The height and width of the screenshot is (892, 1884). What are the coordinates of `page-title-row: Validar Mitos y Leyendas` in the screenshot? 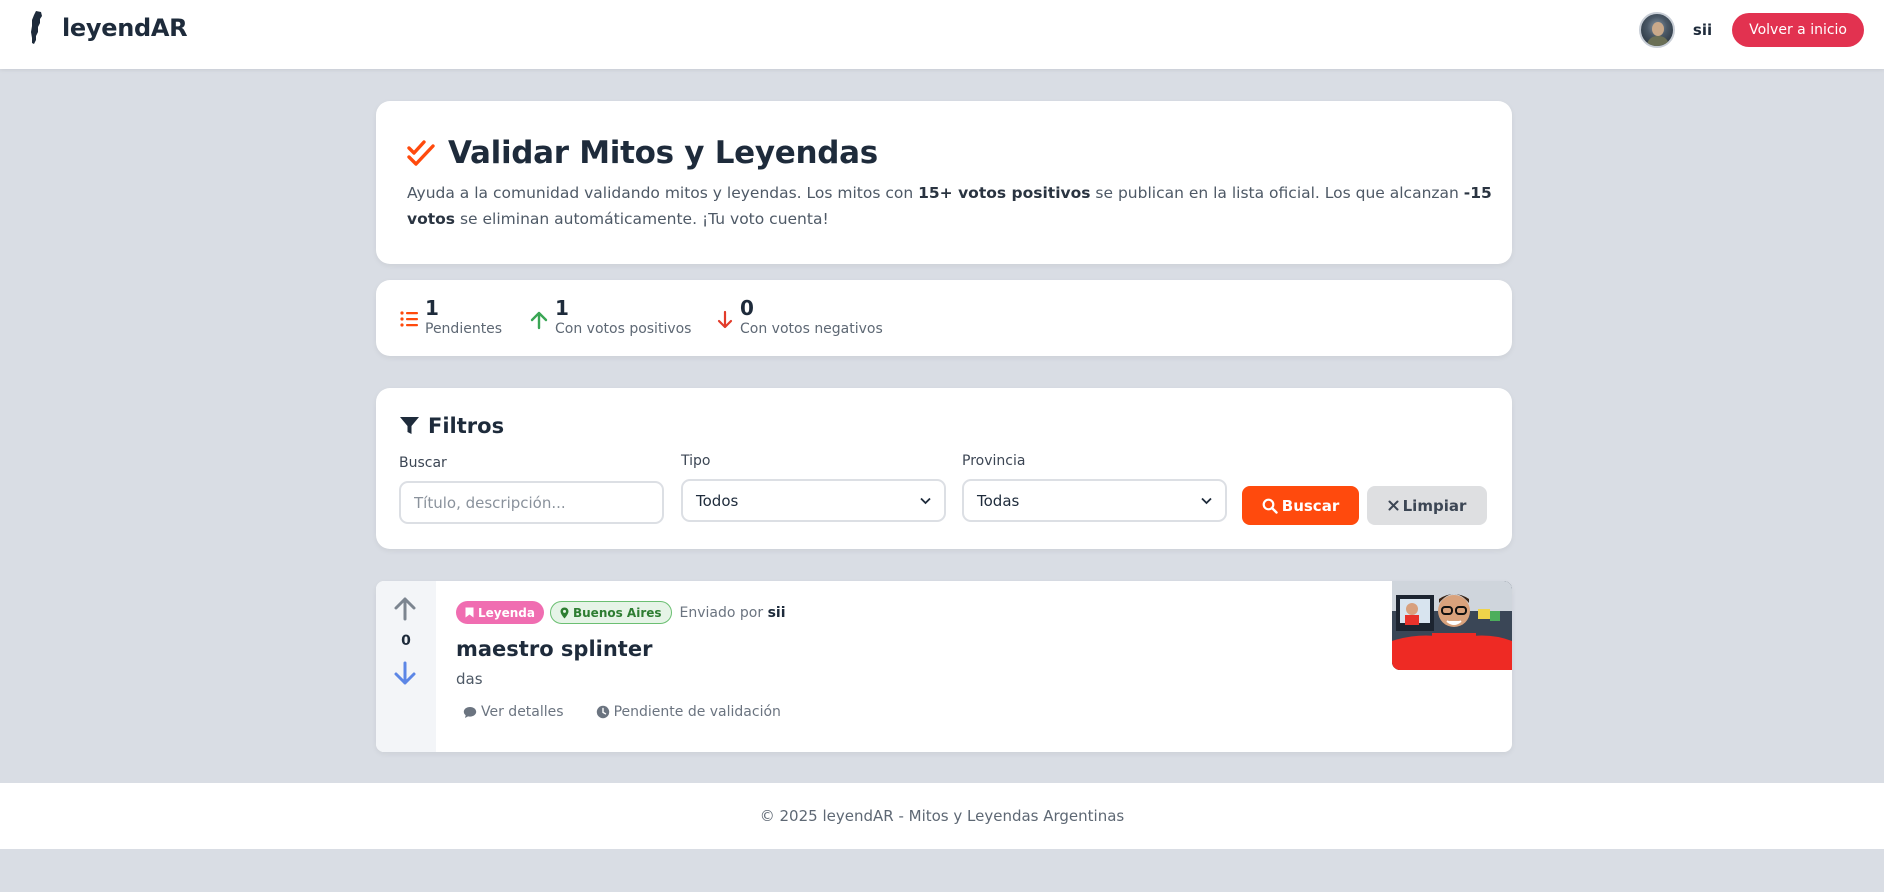 It's located at (642, 153).